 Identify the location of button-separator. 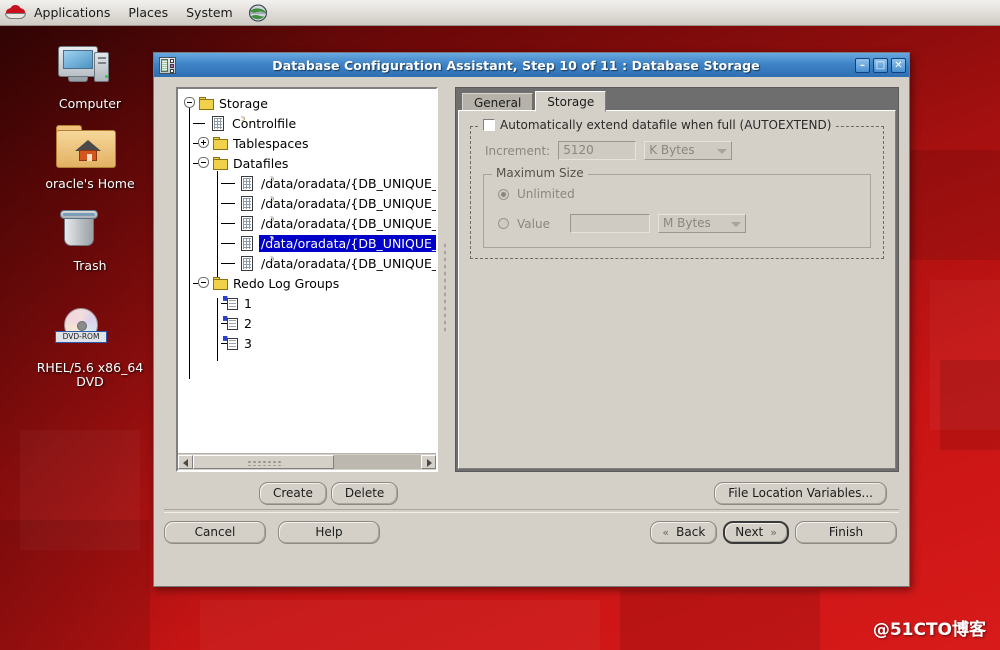
(531, 511).